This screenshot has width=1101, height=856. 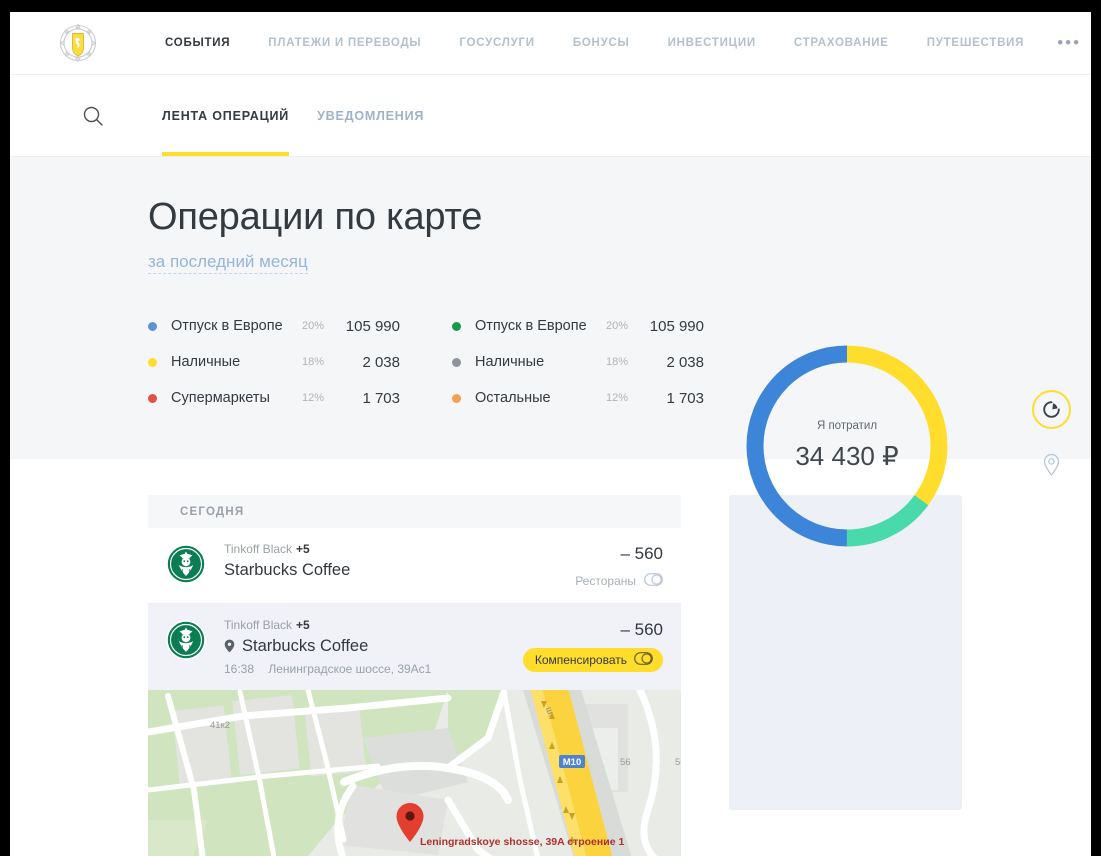 I want to click on legend-item: Супермаркеты 12% 1 703, so click(x=274, y=398).